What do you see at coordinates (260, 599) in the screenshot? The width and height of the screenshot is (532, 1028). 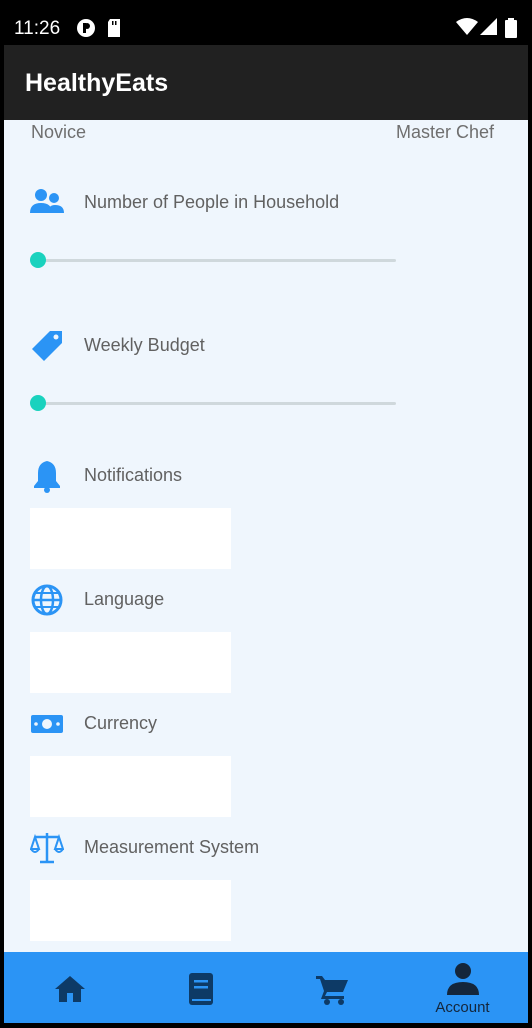 I see `language-row: Language` at bounding box center [260, 599].